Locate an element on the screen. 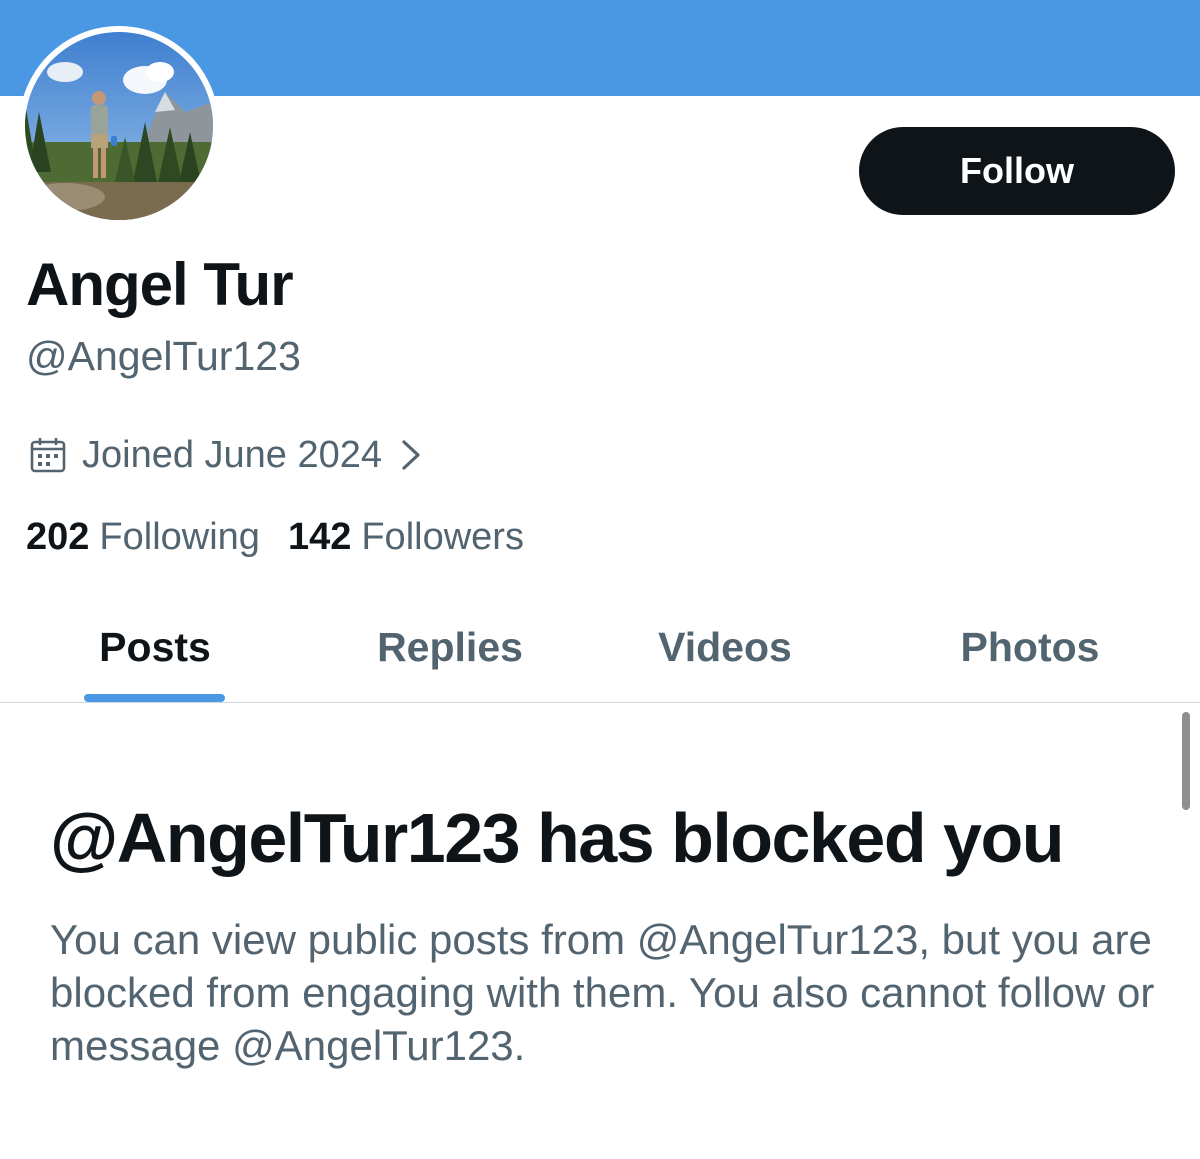 This screenshot has width=1200, height=1159. chevron-right-icon is located at coordinates (411, 455).